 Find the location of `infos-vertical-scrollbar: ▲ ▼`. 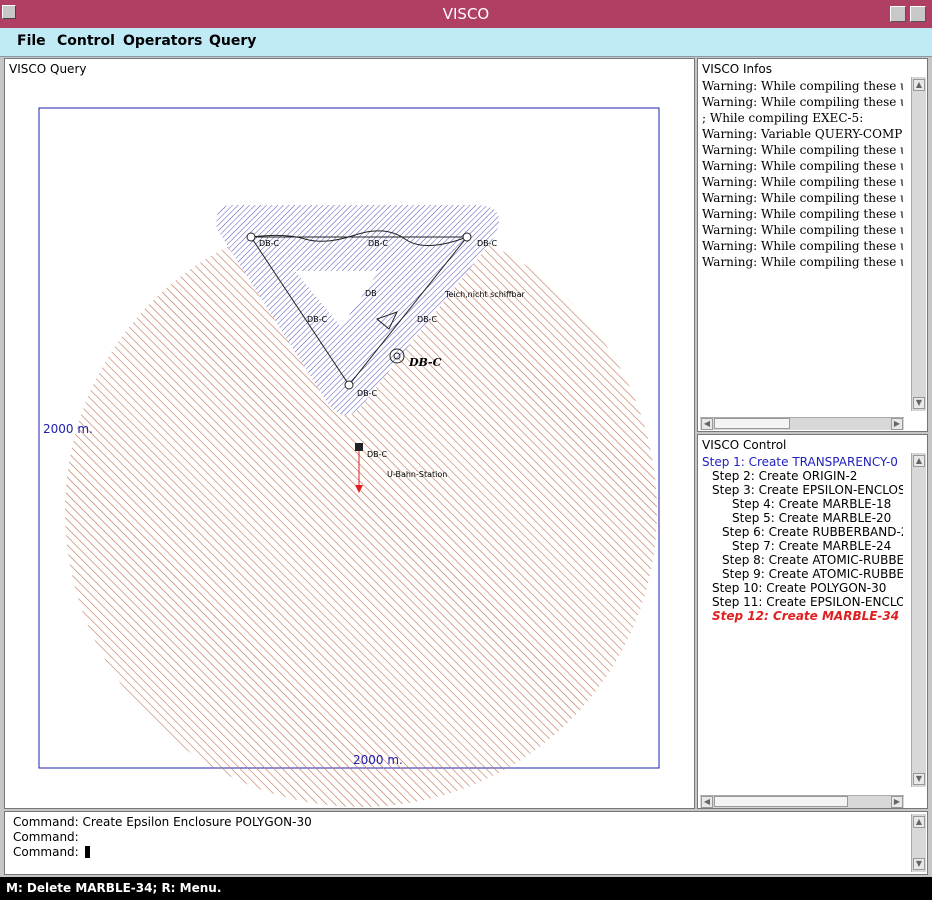

infos-vertical-scrollbar: ▲ ▼ is located at coordinates (918, 244).